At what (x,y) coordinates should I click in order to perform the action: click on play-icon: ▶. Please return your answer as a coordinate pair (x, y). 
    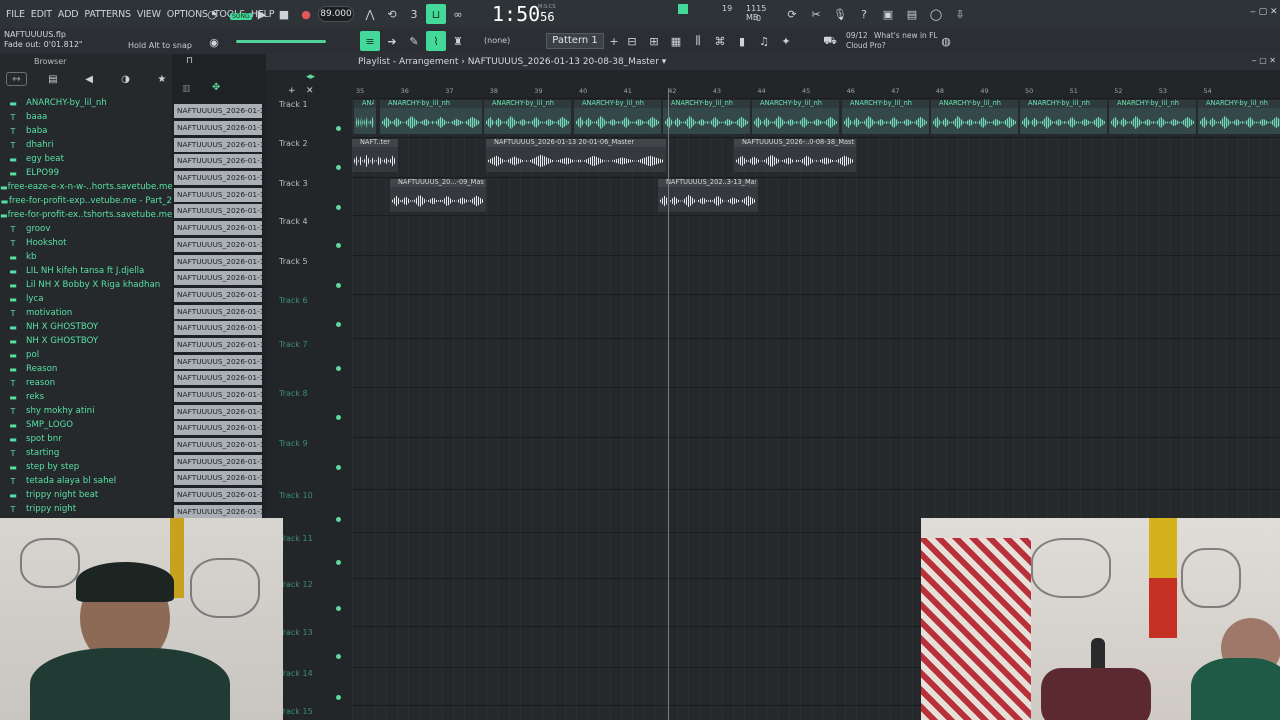
    Looking at the image, I should click on (262, 14).